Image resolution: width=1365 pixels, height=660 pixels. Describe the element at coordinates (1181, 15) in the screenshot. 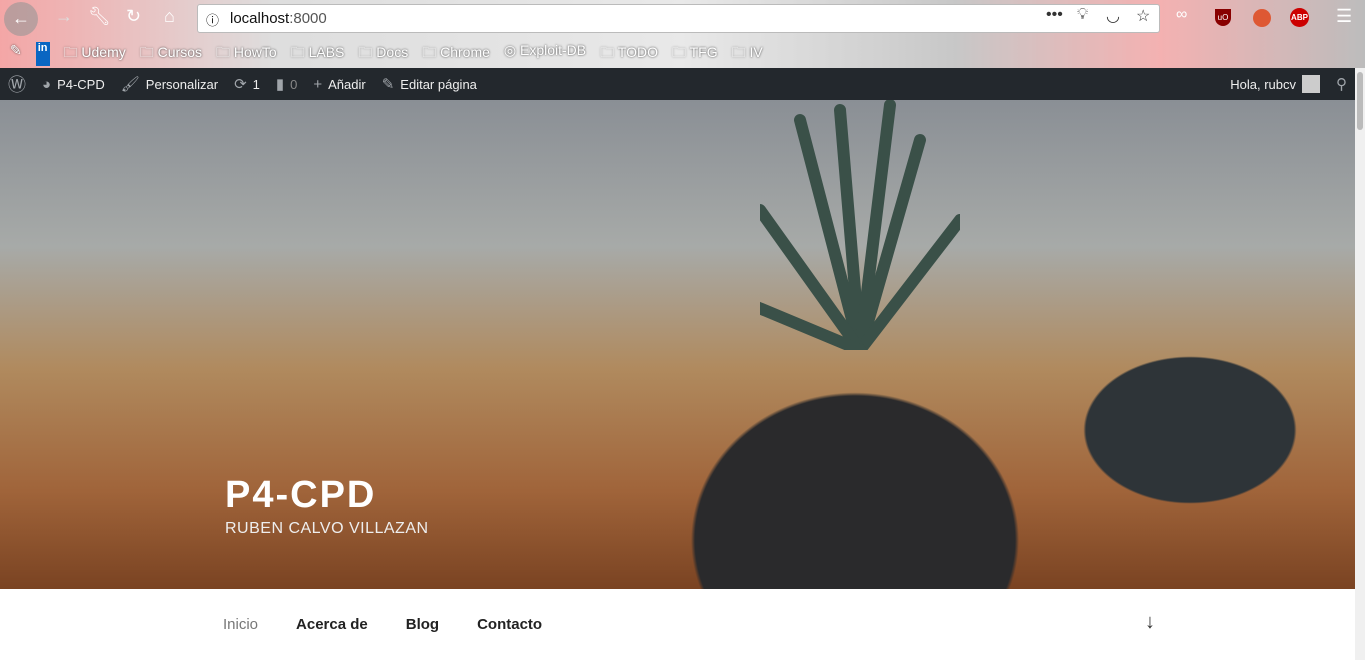

I see `mask-icon: ∞` at that location.